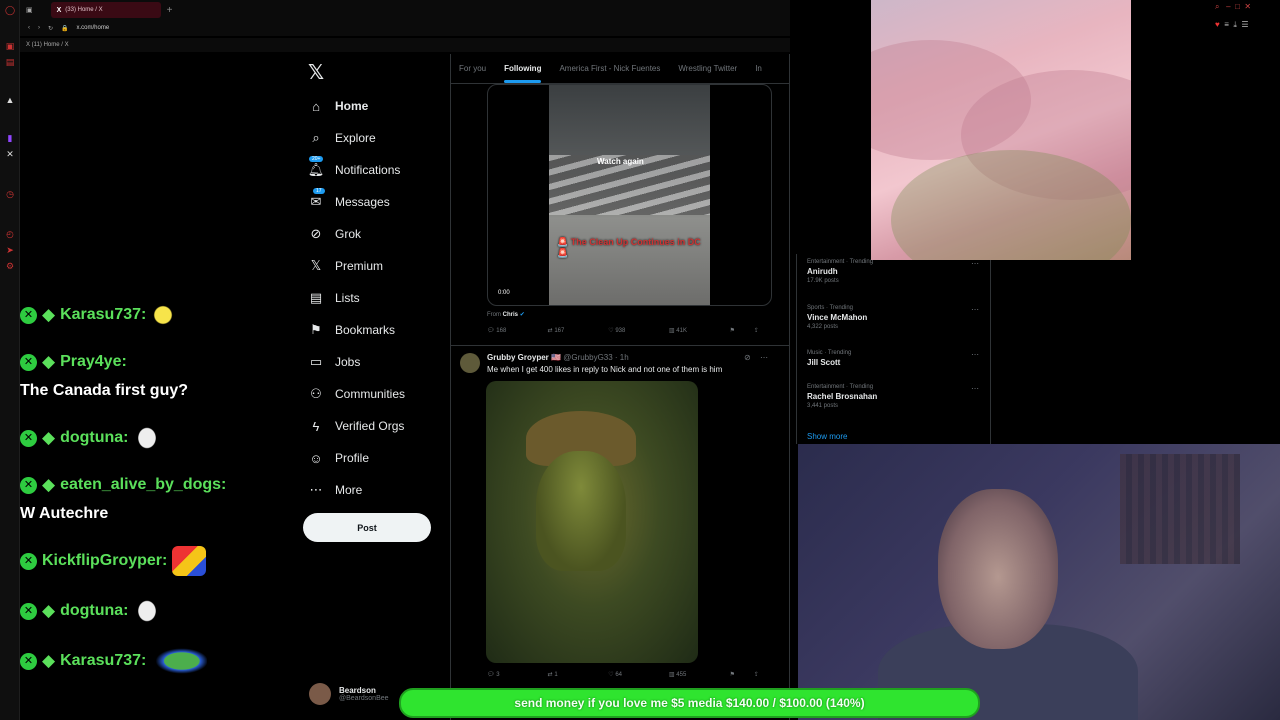 The width and height of the screenshot is (1280, 720). I want to click on easy-setup-icon: ☰, so click(1244, 24).